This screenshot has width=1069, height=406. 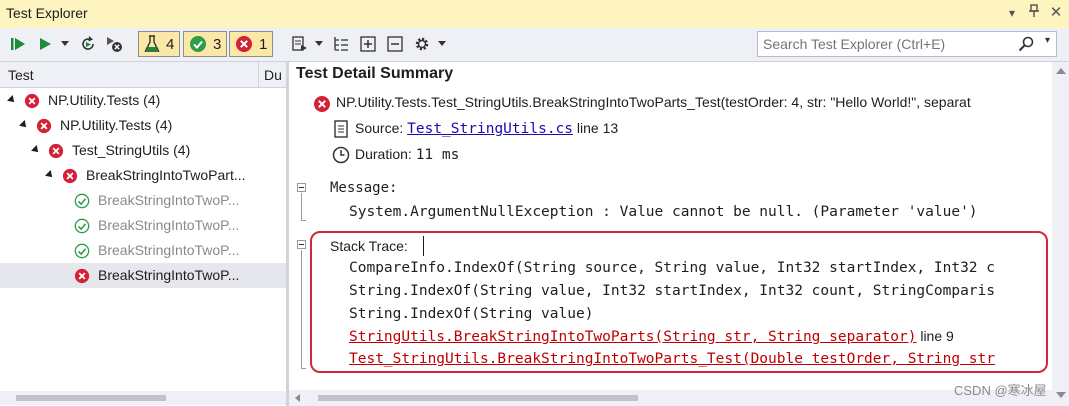 I want to click on run-dropdown-button, so click(x=65, y=44).